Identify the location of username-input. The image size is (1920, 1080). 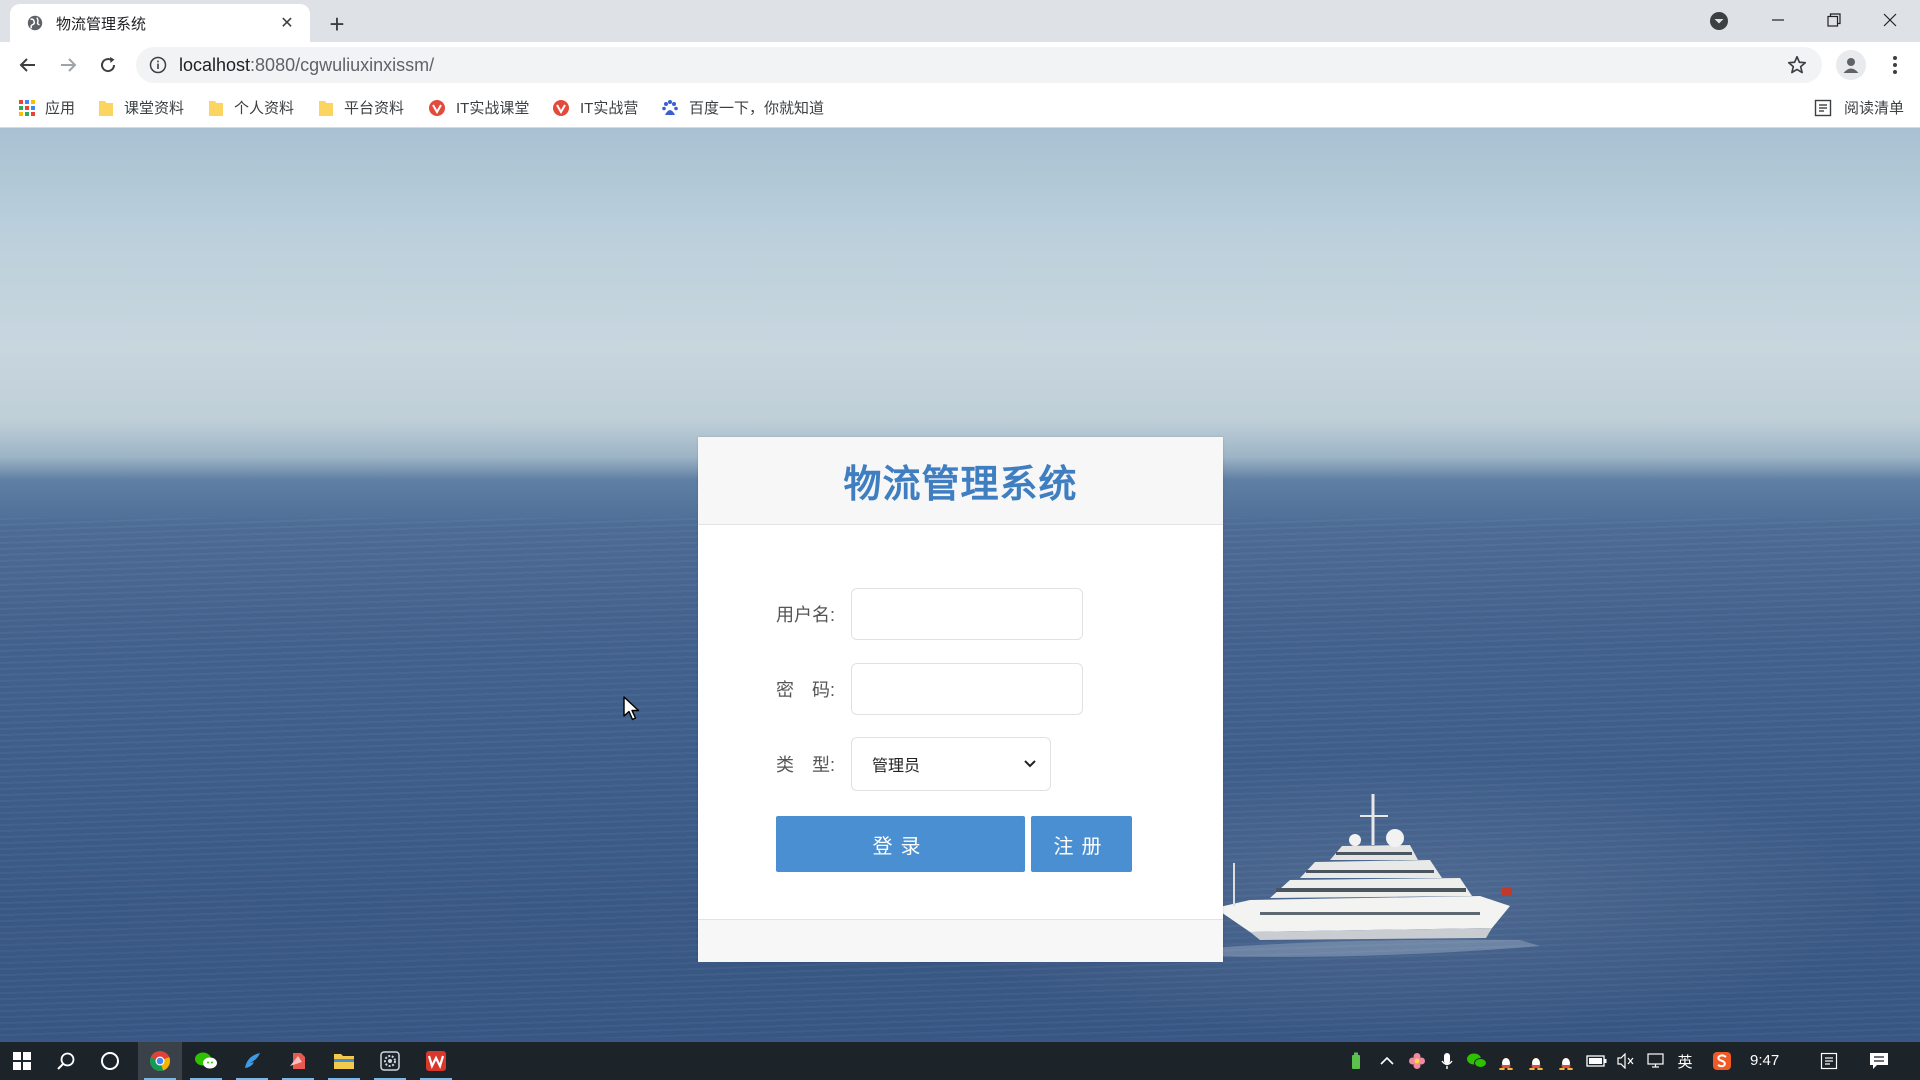
(967, 614).